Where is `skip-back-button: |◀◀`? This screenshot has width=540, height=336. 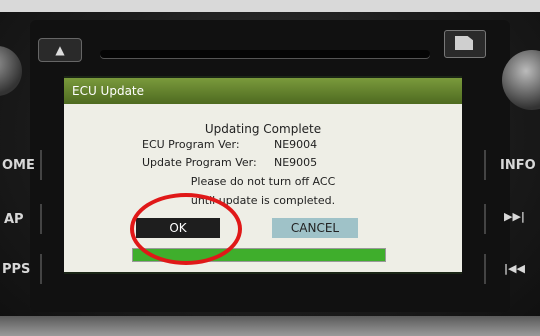
skip-back-button: |◀◀ is located at coordinates (514, 268).